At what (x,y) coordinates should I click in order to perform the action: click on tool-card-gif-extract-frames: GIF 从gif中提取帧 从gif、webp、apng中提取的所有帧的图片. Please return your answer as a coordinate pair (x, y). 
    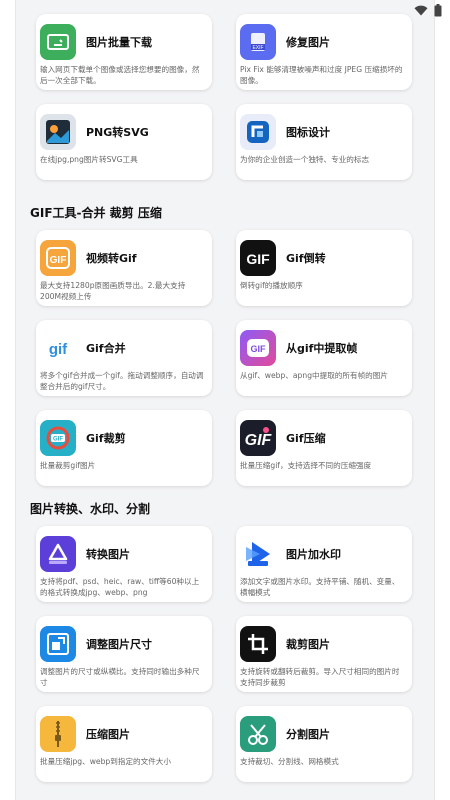
    Looking at the image, I should click on (324, 358).